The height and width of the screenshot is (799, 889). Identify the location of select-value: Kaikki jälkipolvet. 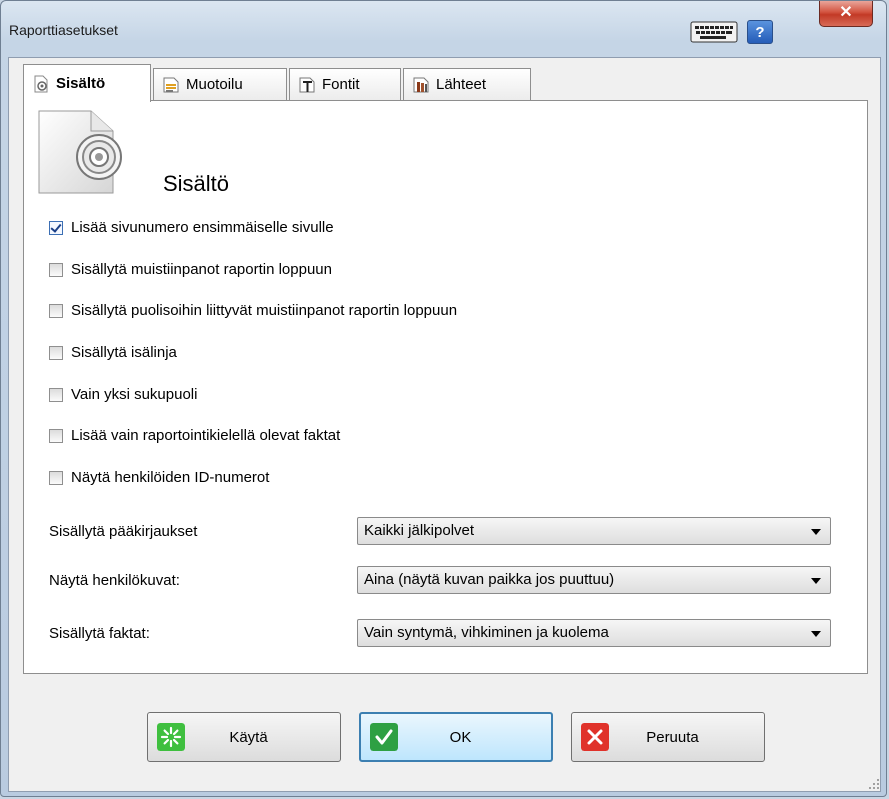
(419, 530).